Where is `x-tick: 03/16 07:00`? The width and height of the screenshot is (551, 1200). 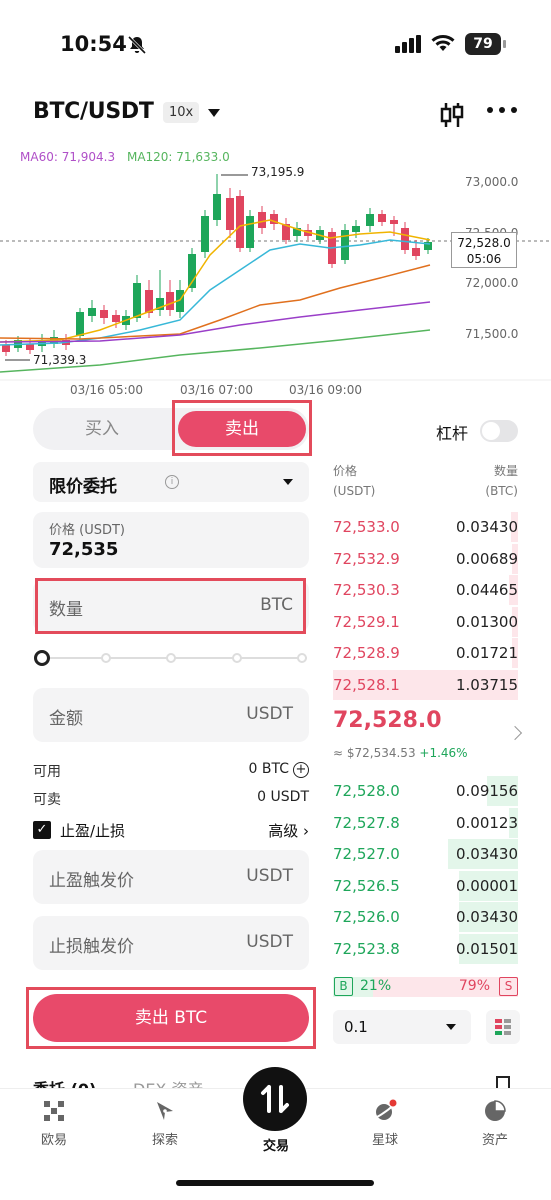 x-tick: 03/16 07:00 is located at coordinates (216, 390).